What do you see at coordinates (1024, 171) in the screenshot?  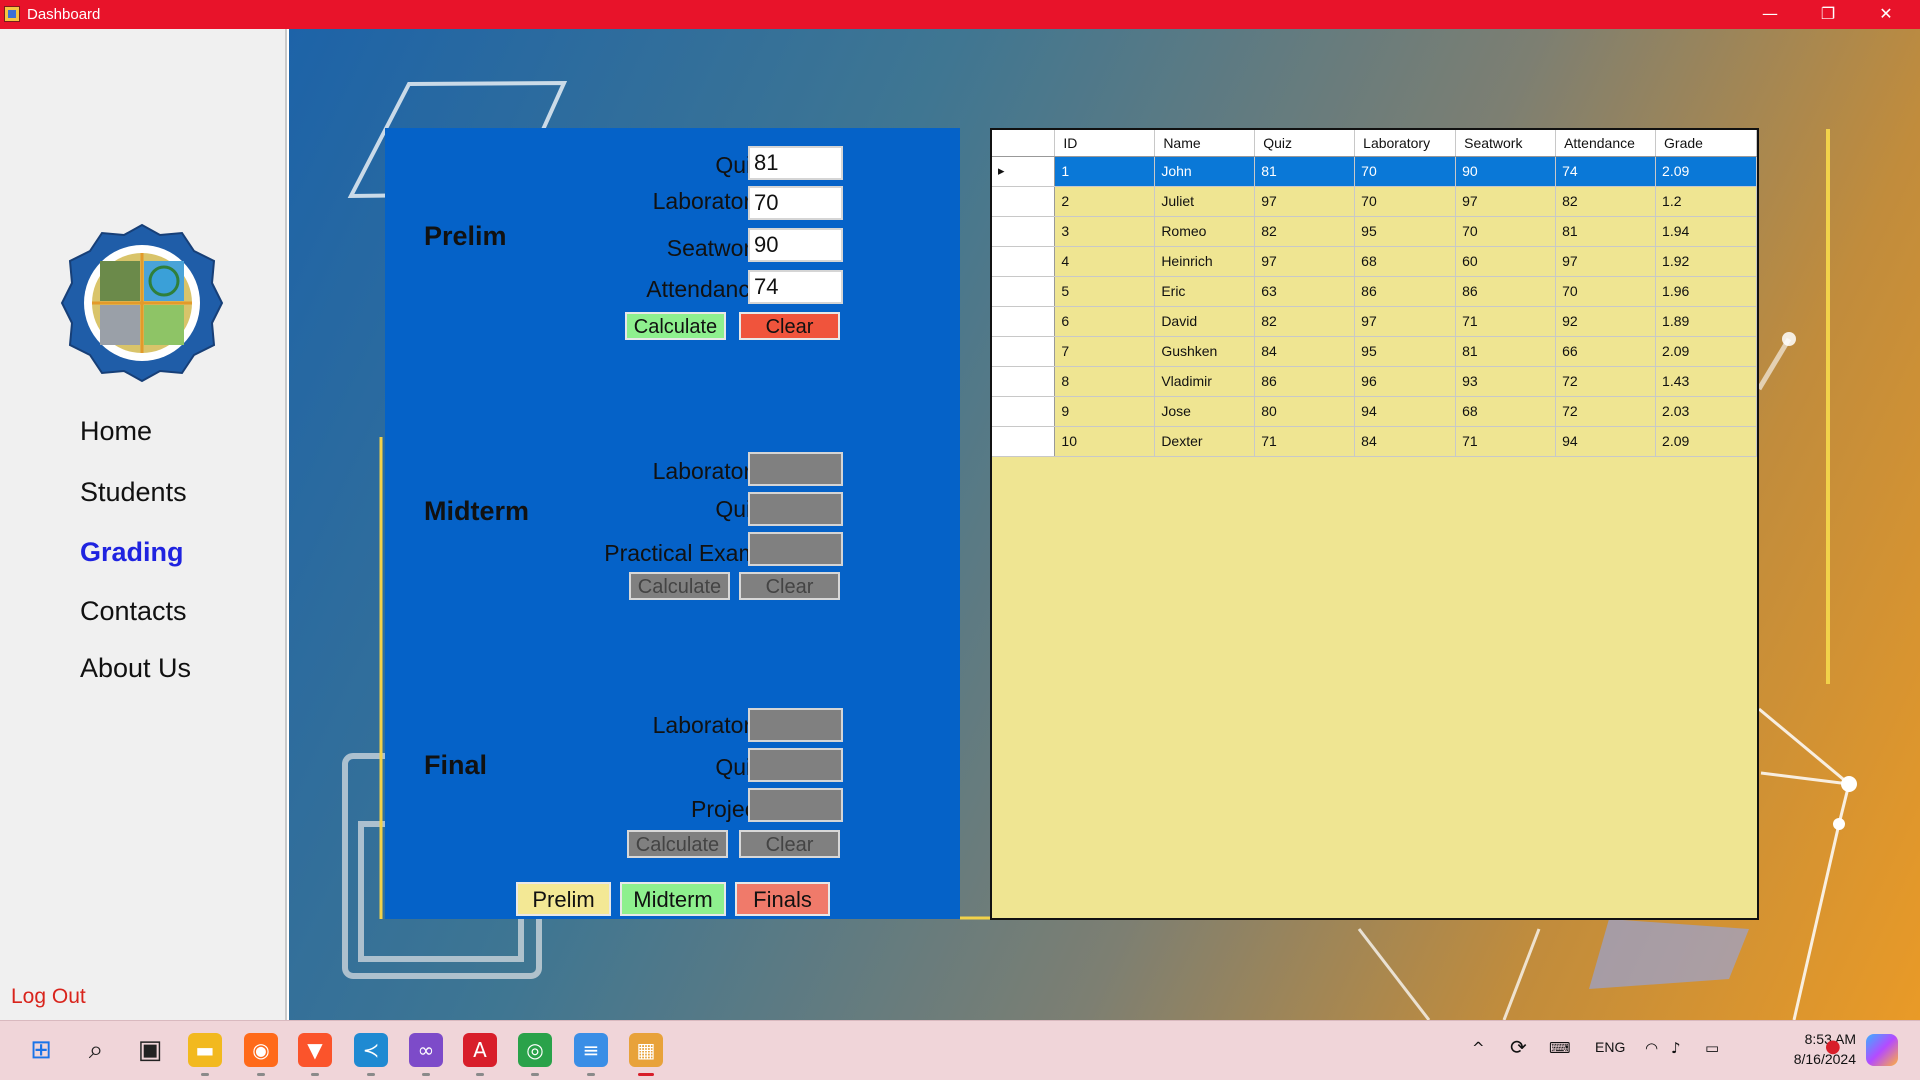 I see `row-header: ▸` at bounding box center [1024, 171].